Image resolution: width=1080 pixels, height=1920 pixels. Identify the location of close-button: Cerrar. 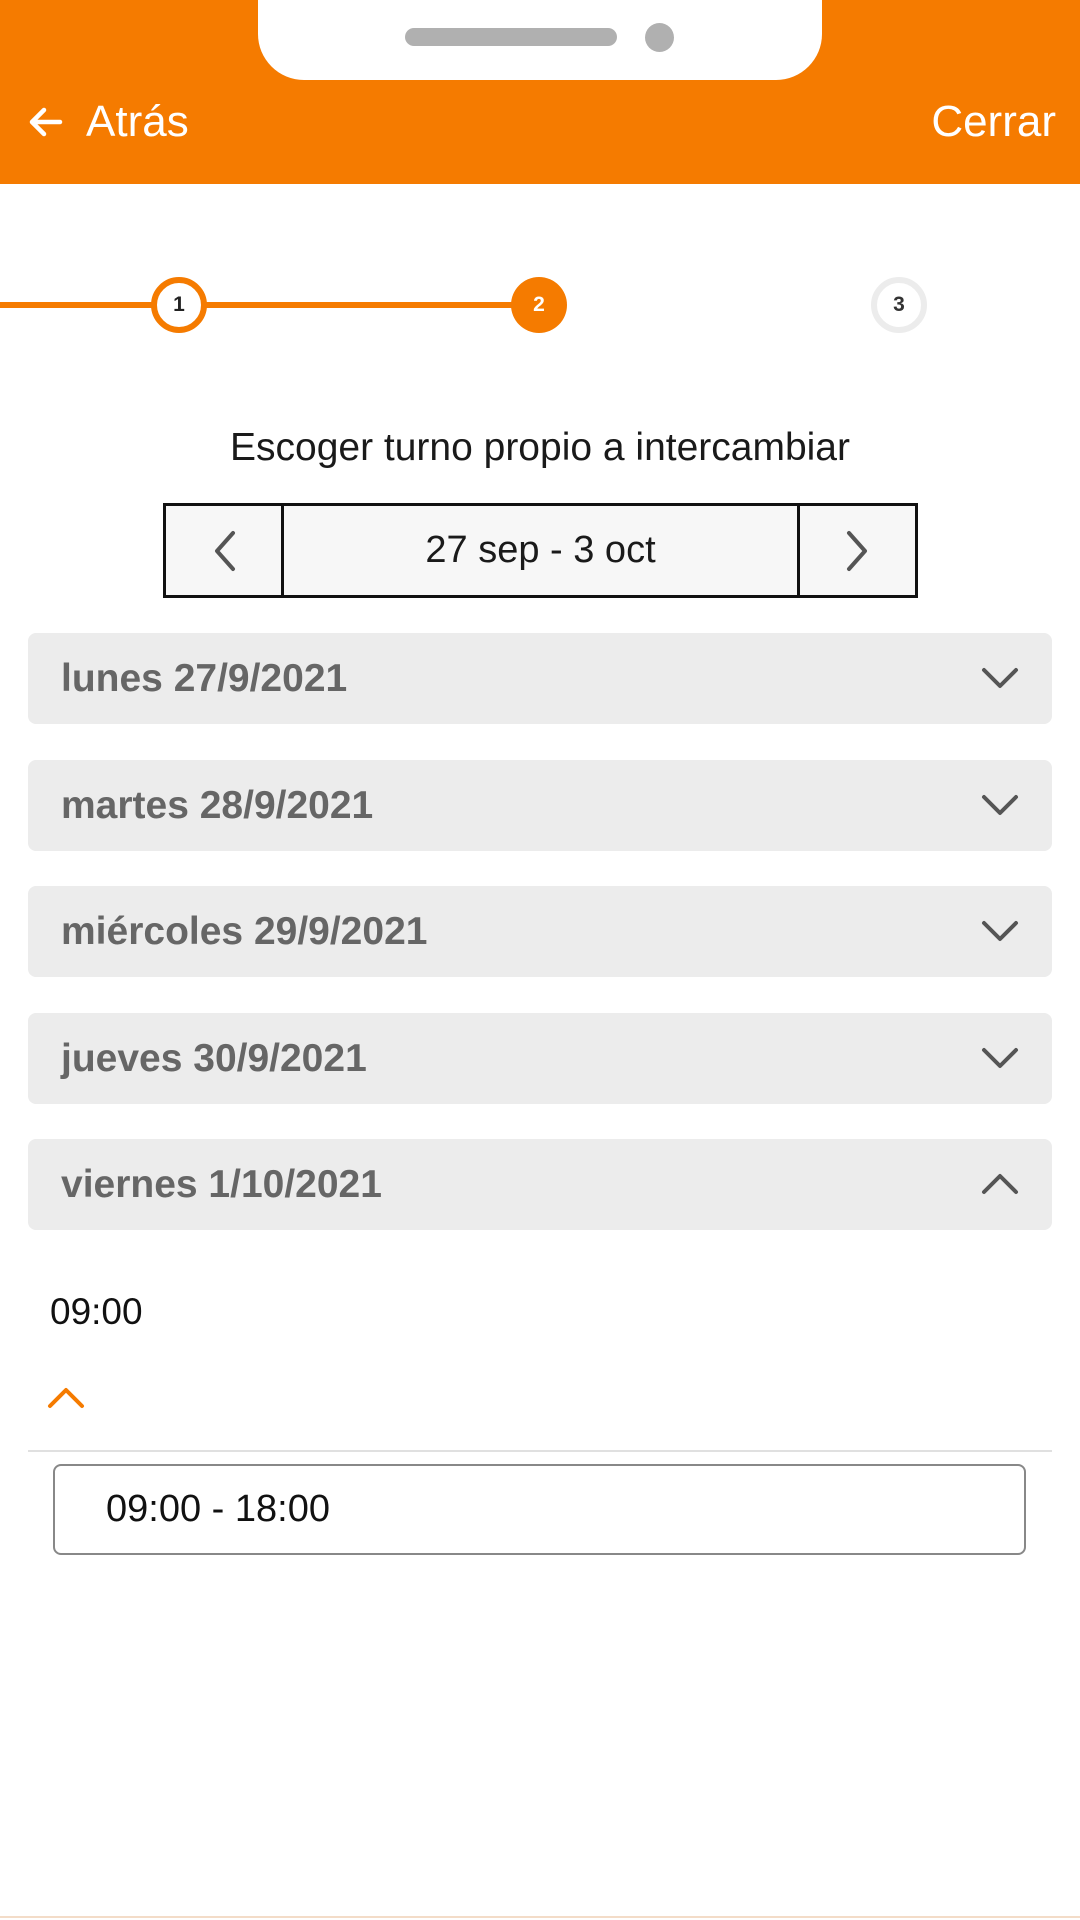
(993, 122).